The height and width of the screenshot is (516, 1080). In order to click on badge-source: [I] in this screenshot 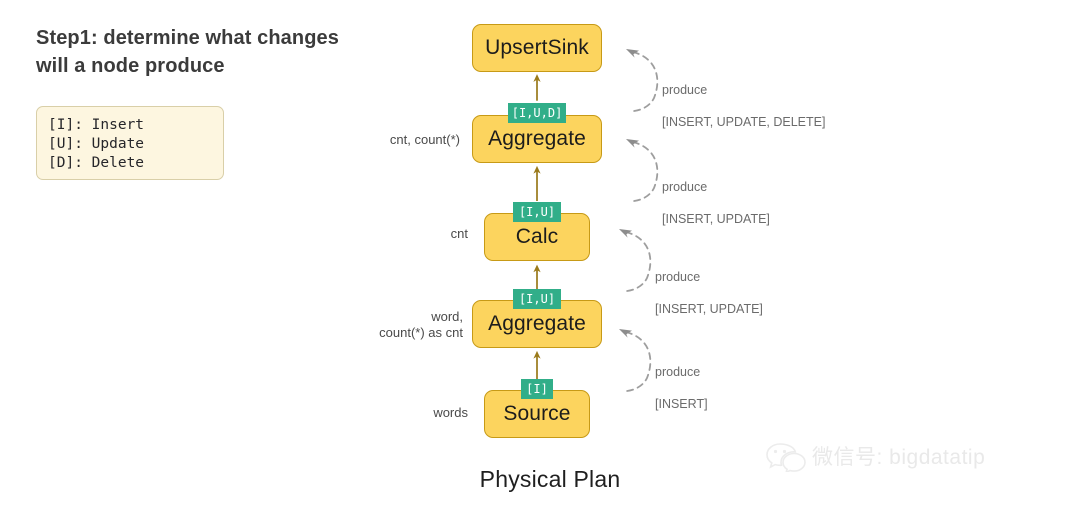, I will do `click(537, 389)`.